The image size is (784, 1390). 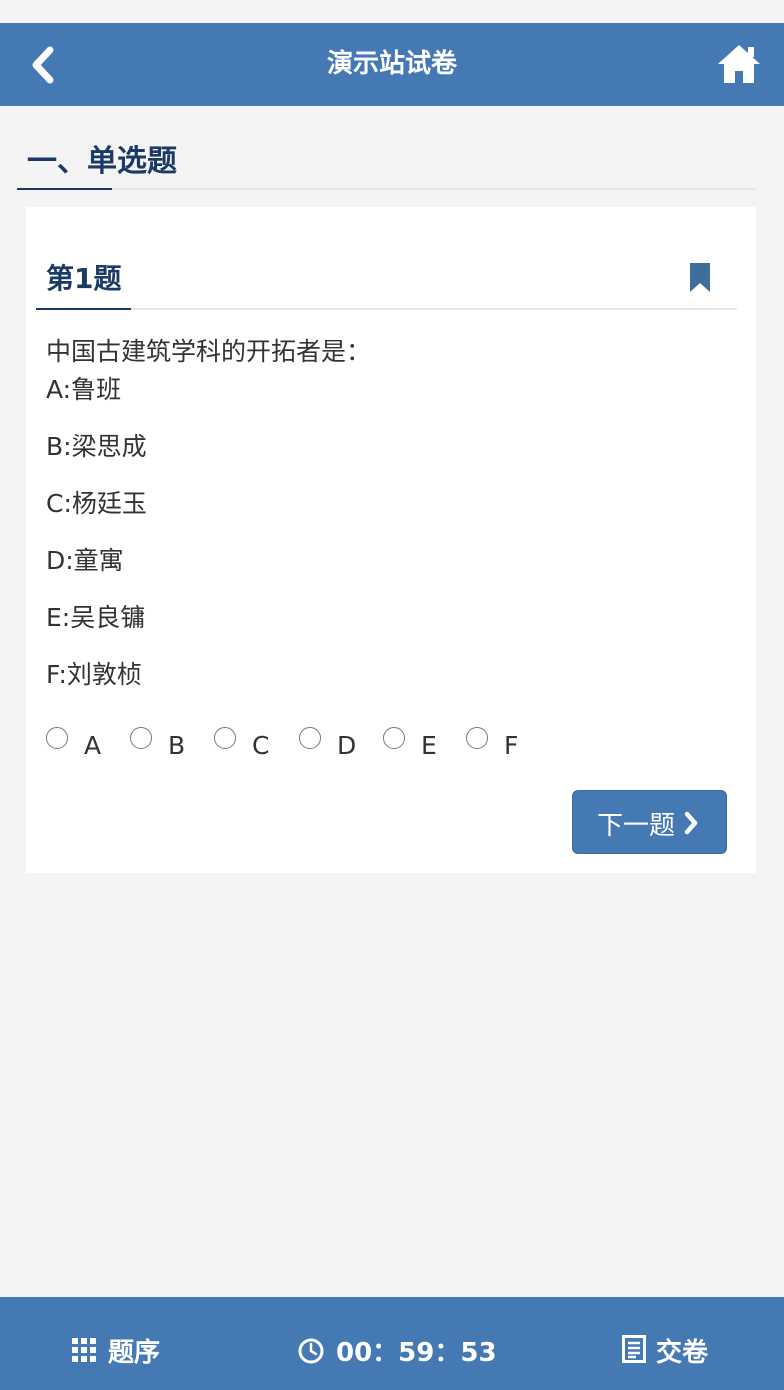 What do you see at coordinates (177, 745) in the screenshot?
I see `choice-label: B` at bounding box center [177, 745].